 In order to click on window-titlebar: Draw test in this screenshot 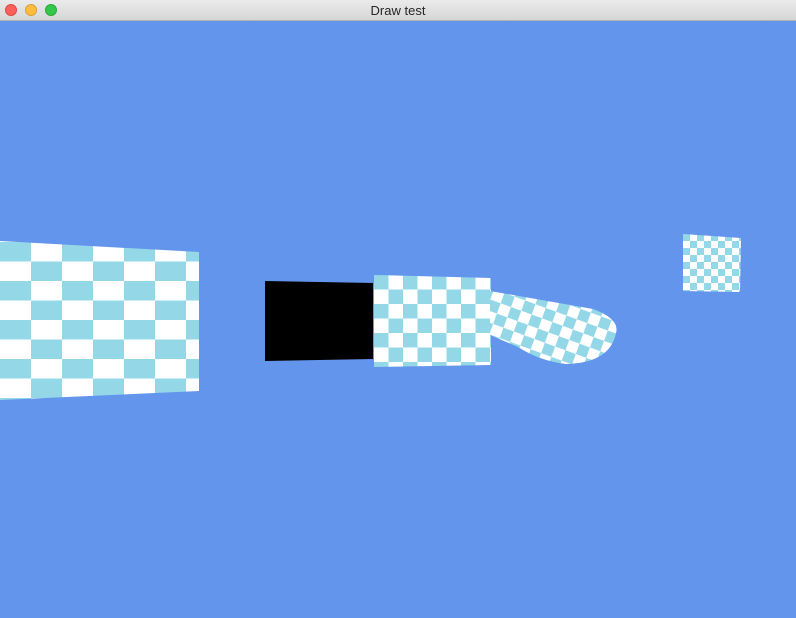, I will do `click(398, 10)`.